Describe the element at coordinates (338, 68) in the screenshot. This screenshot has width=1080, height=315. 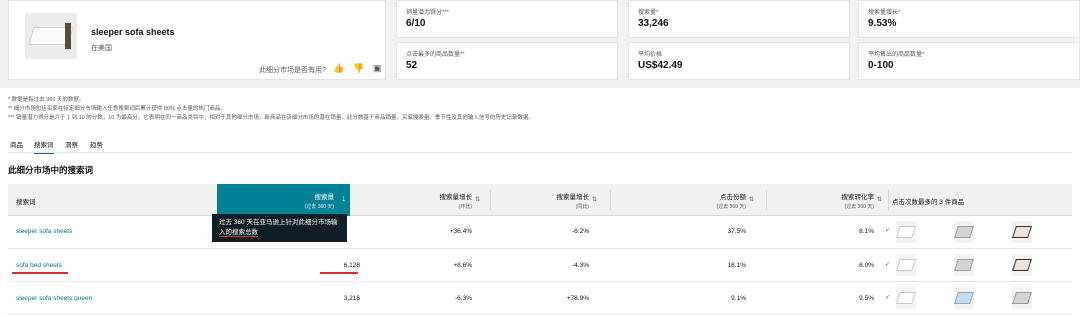
I see `thumbs-up-icon: 👍` at that location.